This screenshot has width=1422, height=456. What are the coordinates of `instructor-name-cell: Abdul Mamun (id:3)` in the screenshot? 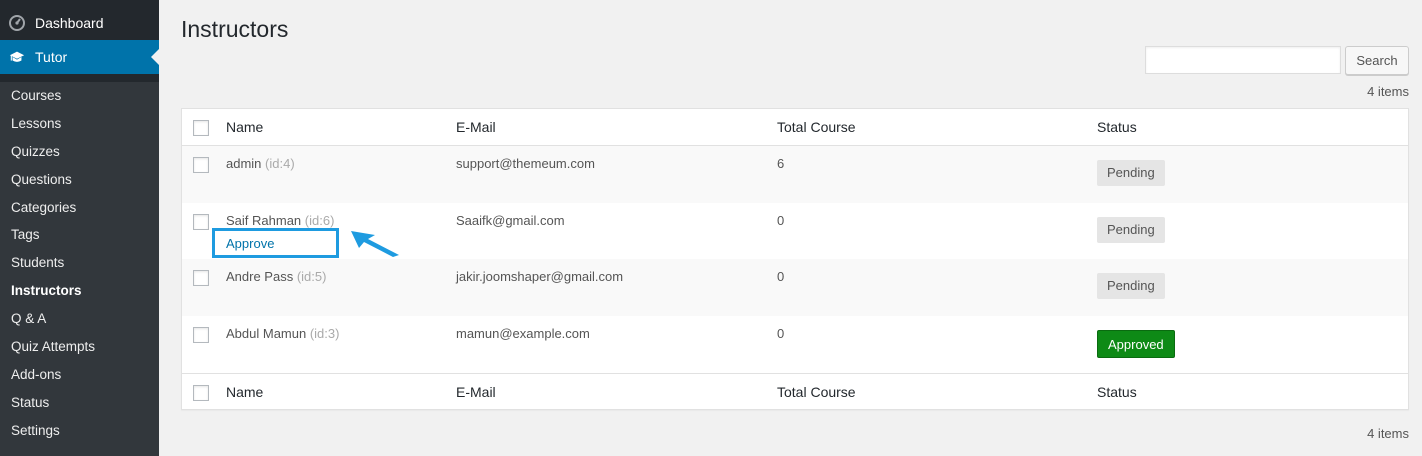 It's located at (282, 333).